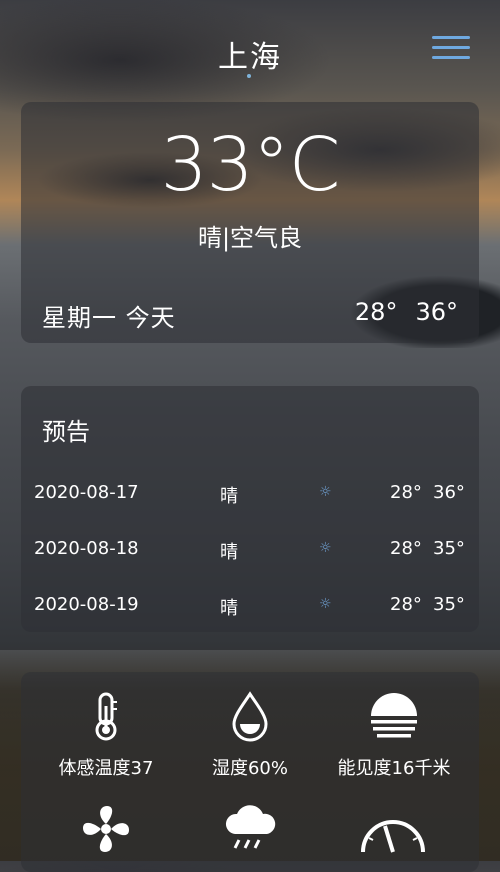 The image size is (500, 872). I want to click on forecast-row: 2020-08-18 晴 ☼ 28° 35°, so click(250, 553).